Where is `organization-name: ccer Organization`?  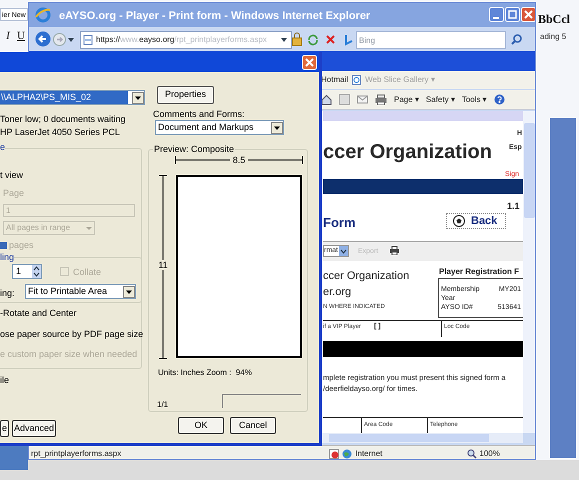 organization-name: ccer Organization is located at coordinates (366, 276).